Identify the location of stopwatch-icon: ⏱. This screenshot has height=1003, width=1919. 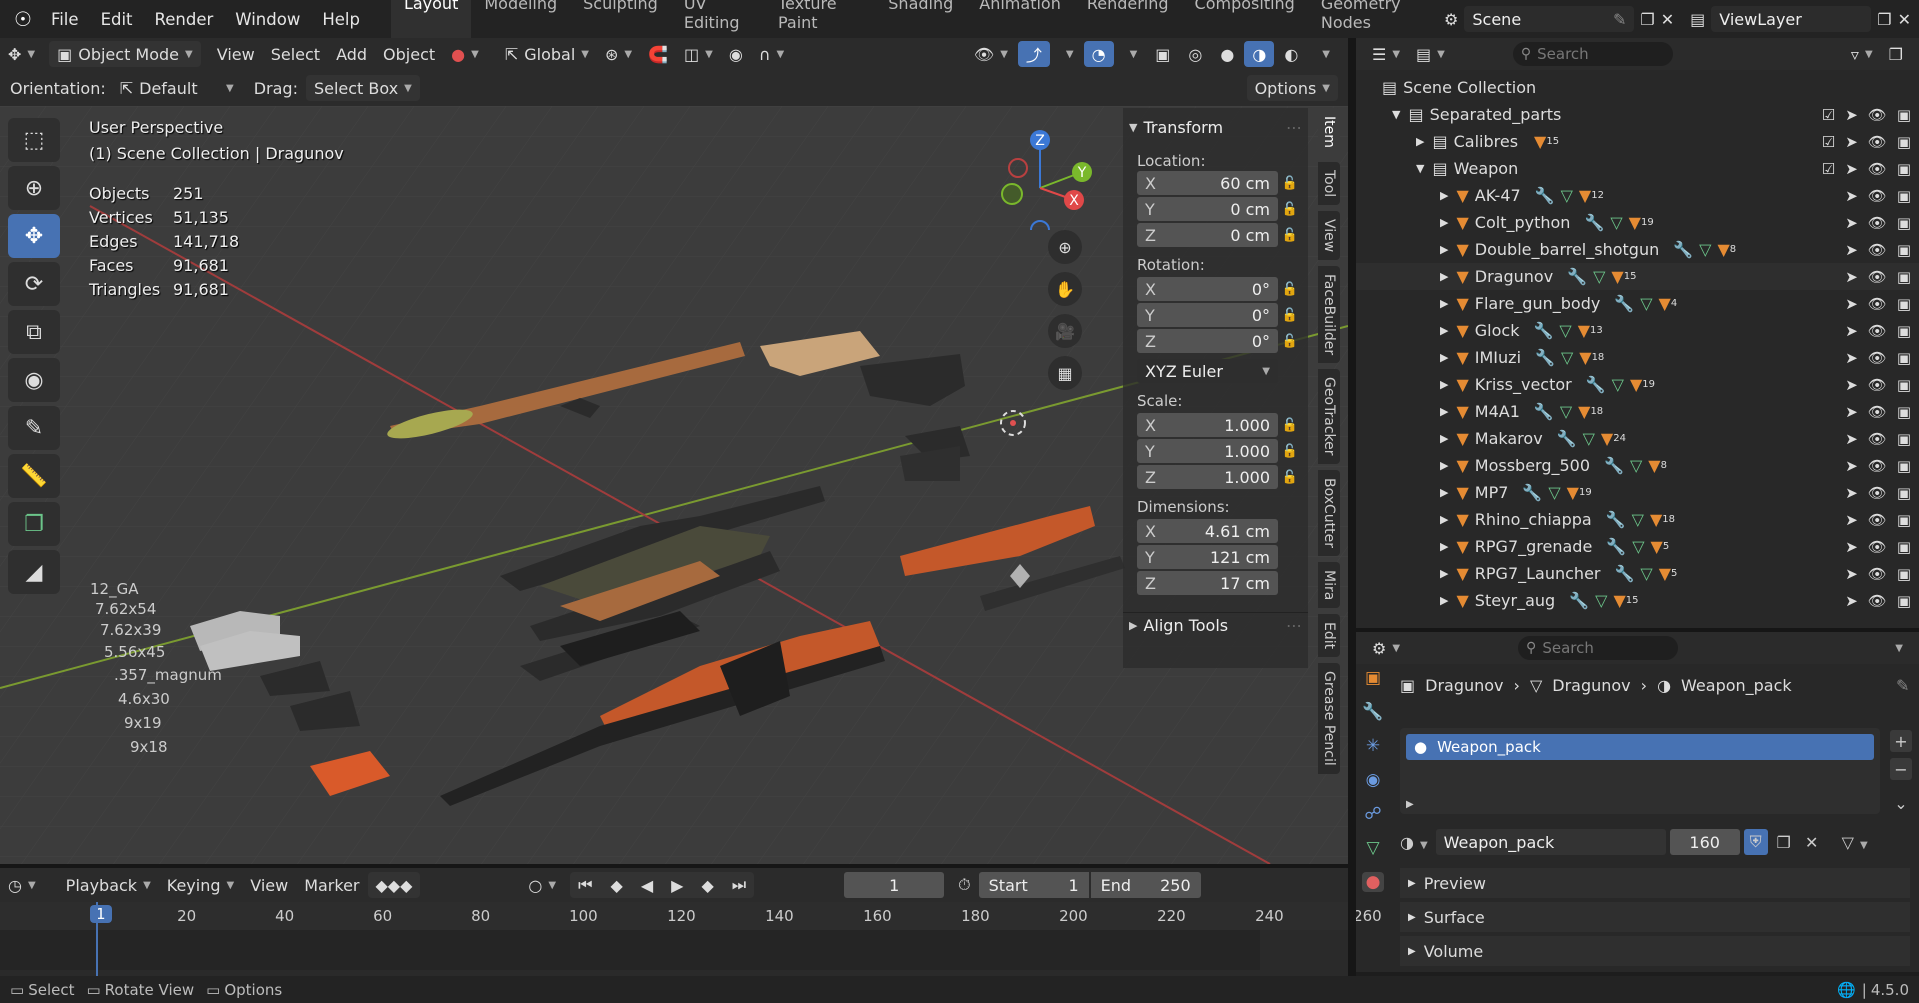
(964, 885).